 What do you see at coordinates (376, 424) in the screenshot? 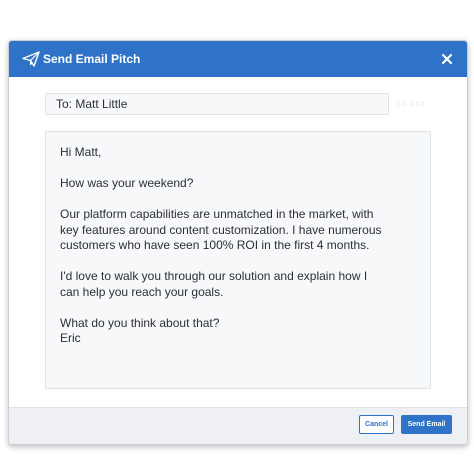
I see `cancel-button: Cancel` at bounding box center [376, 424].